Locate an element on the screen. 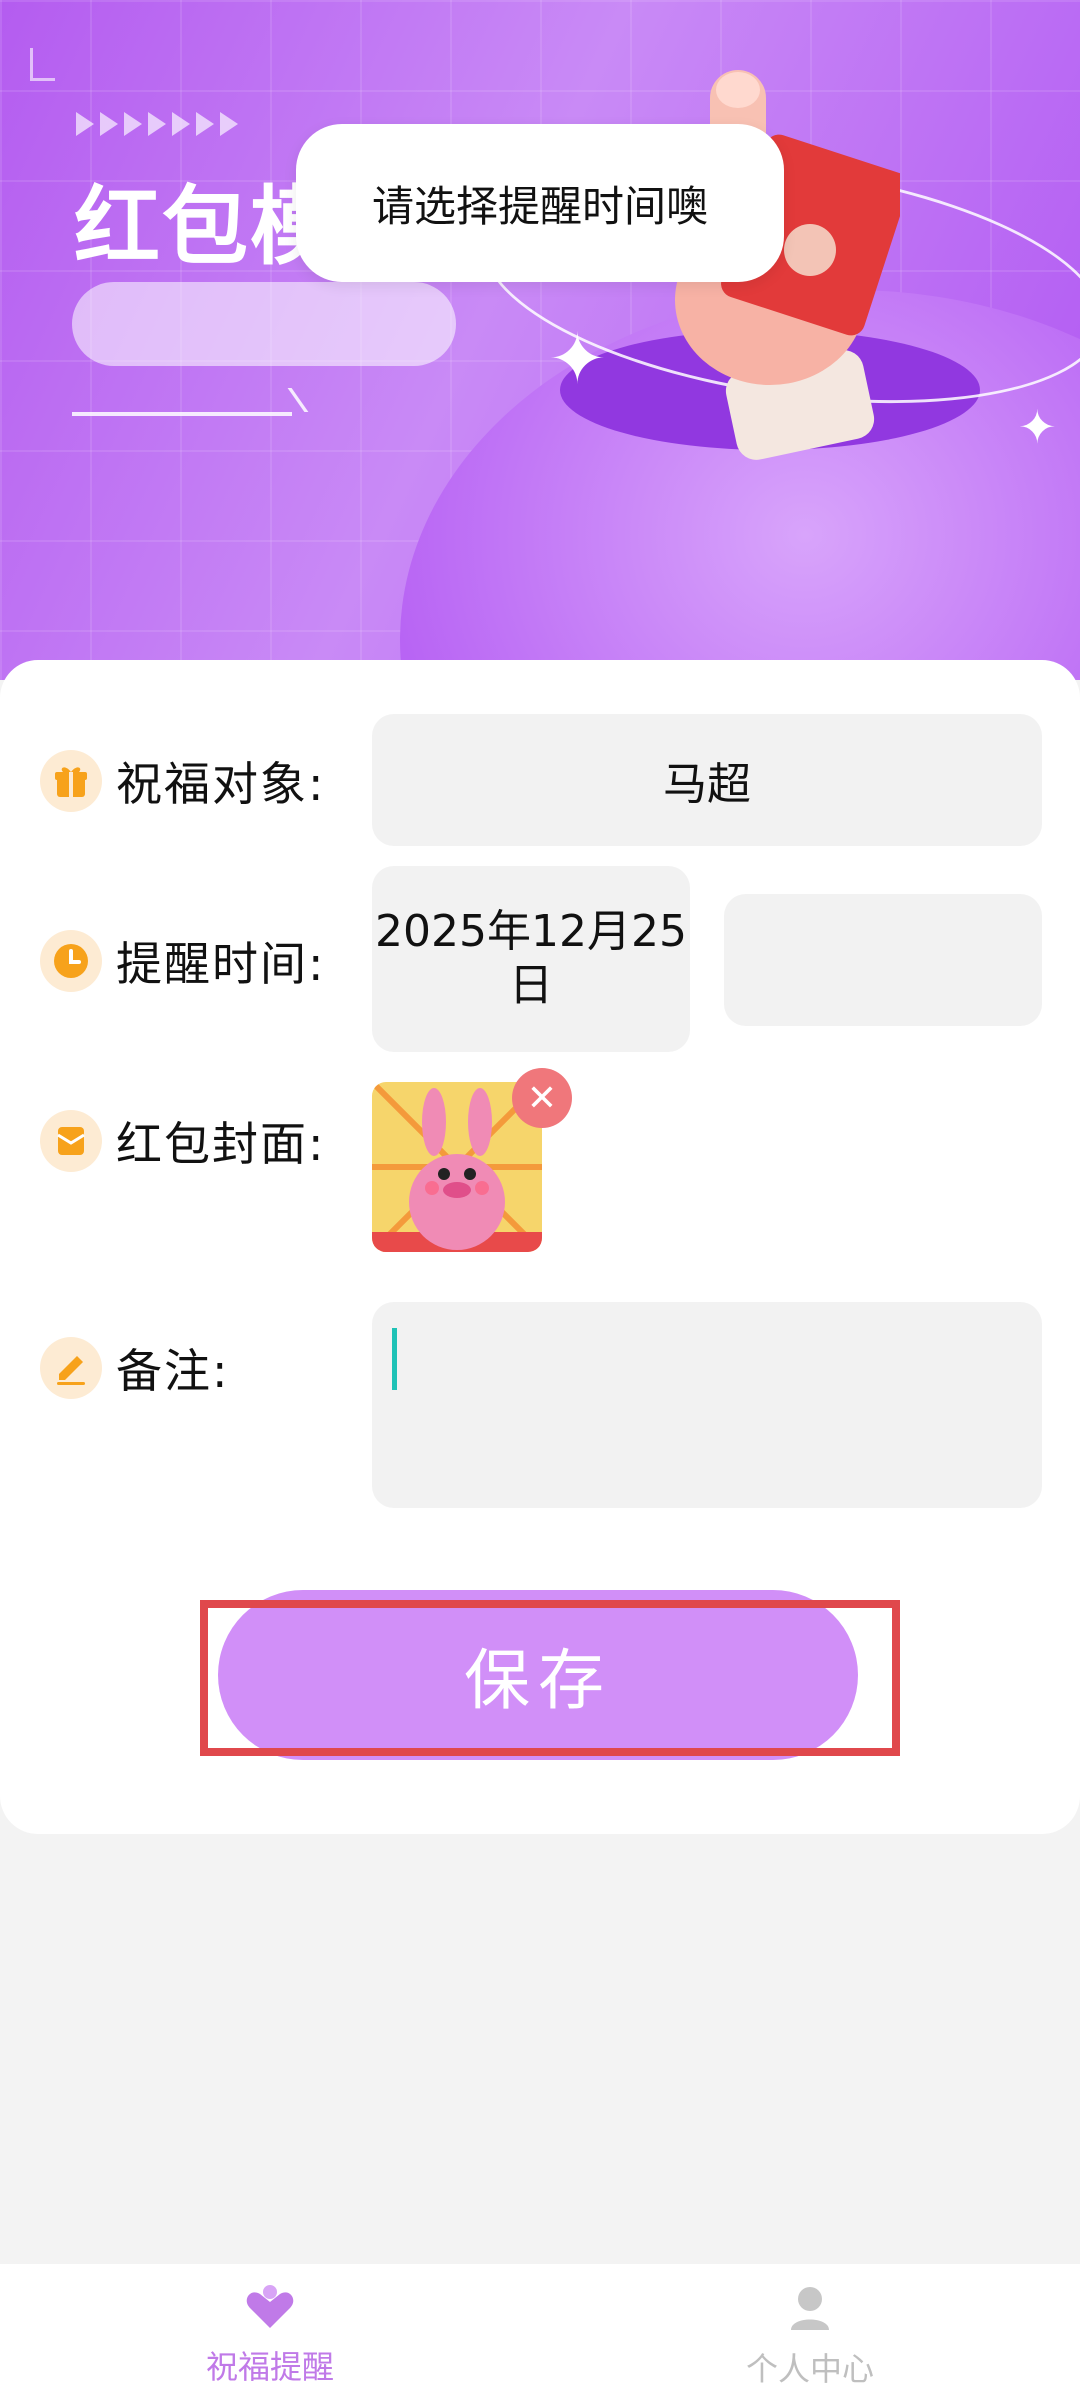 This screenshot has height=2408, width=1080. corner-mark is located at coordinates (42, 64).